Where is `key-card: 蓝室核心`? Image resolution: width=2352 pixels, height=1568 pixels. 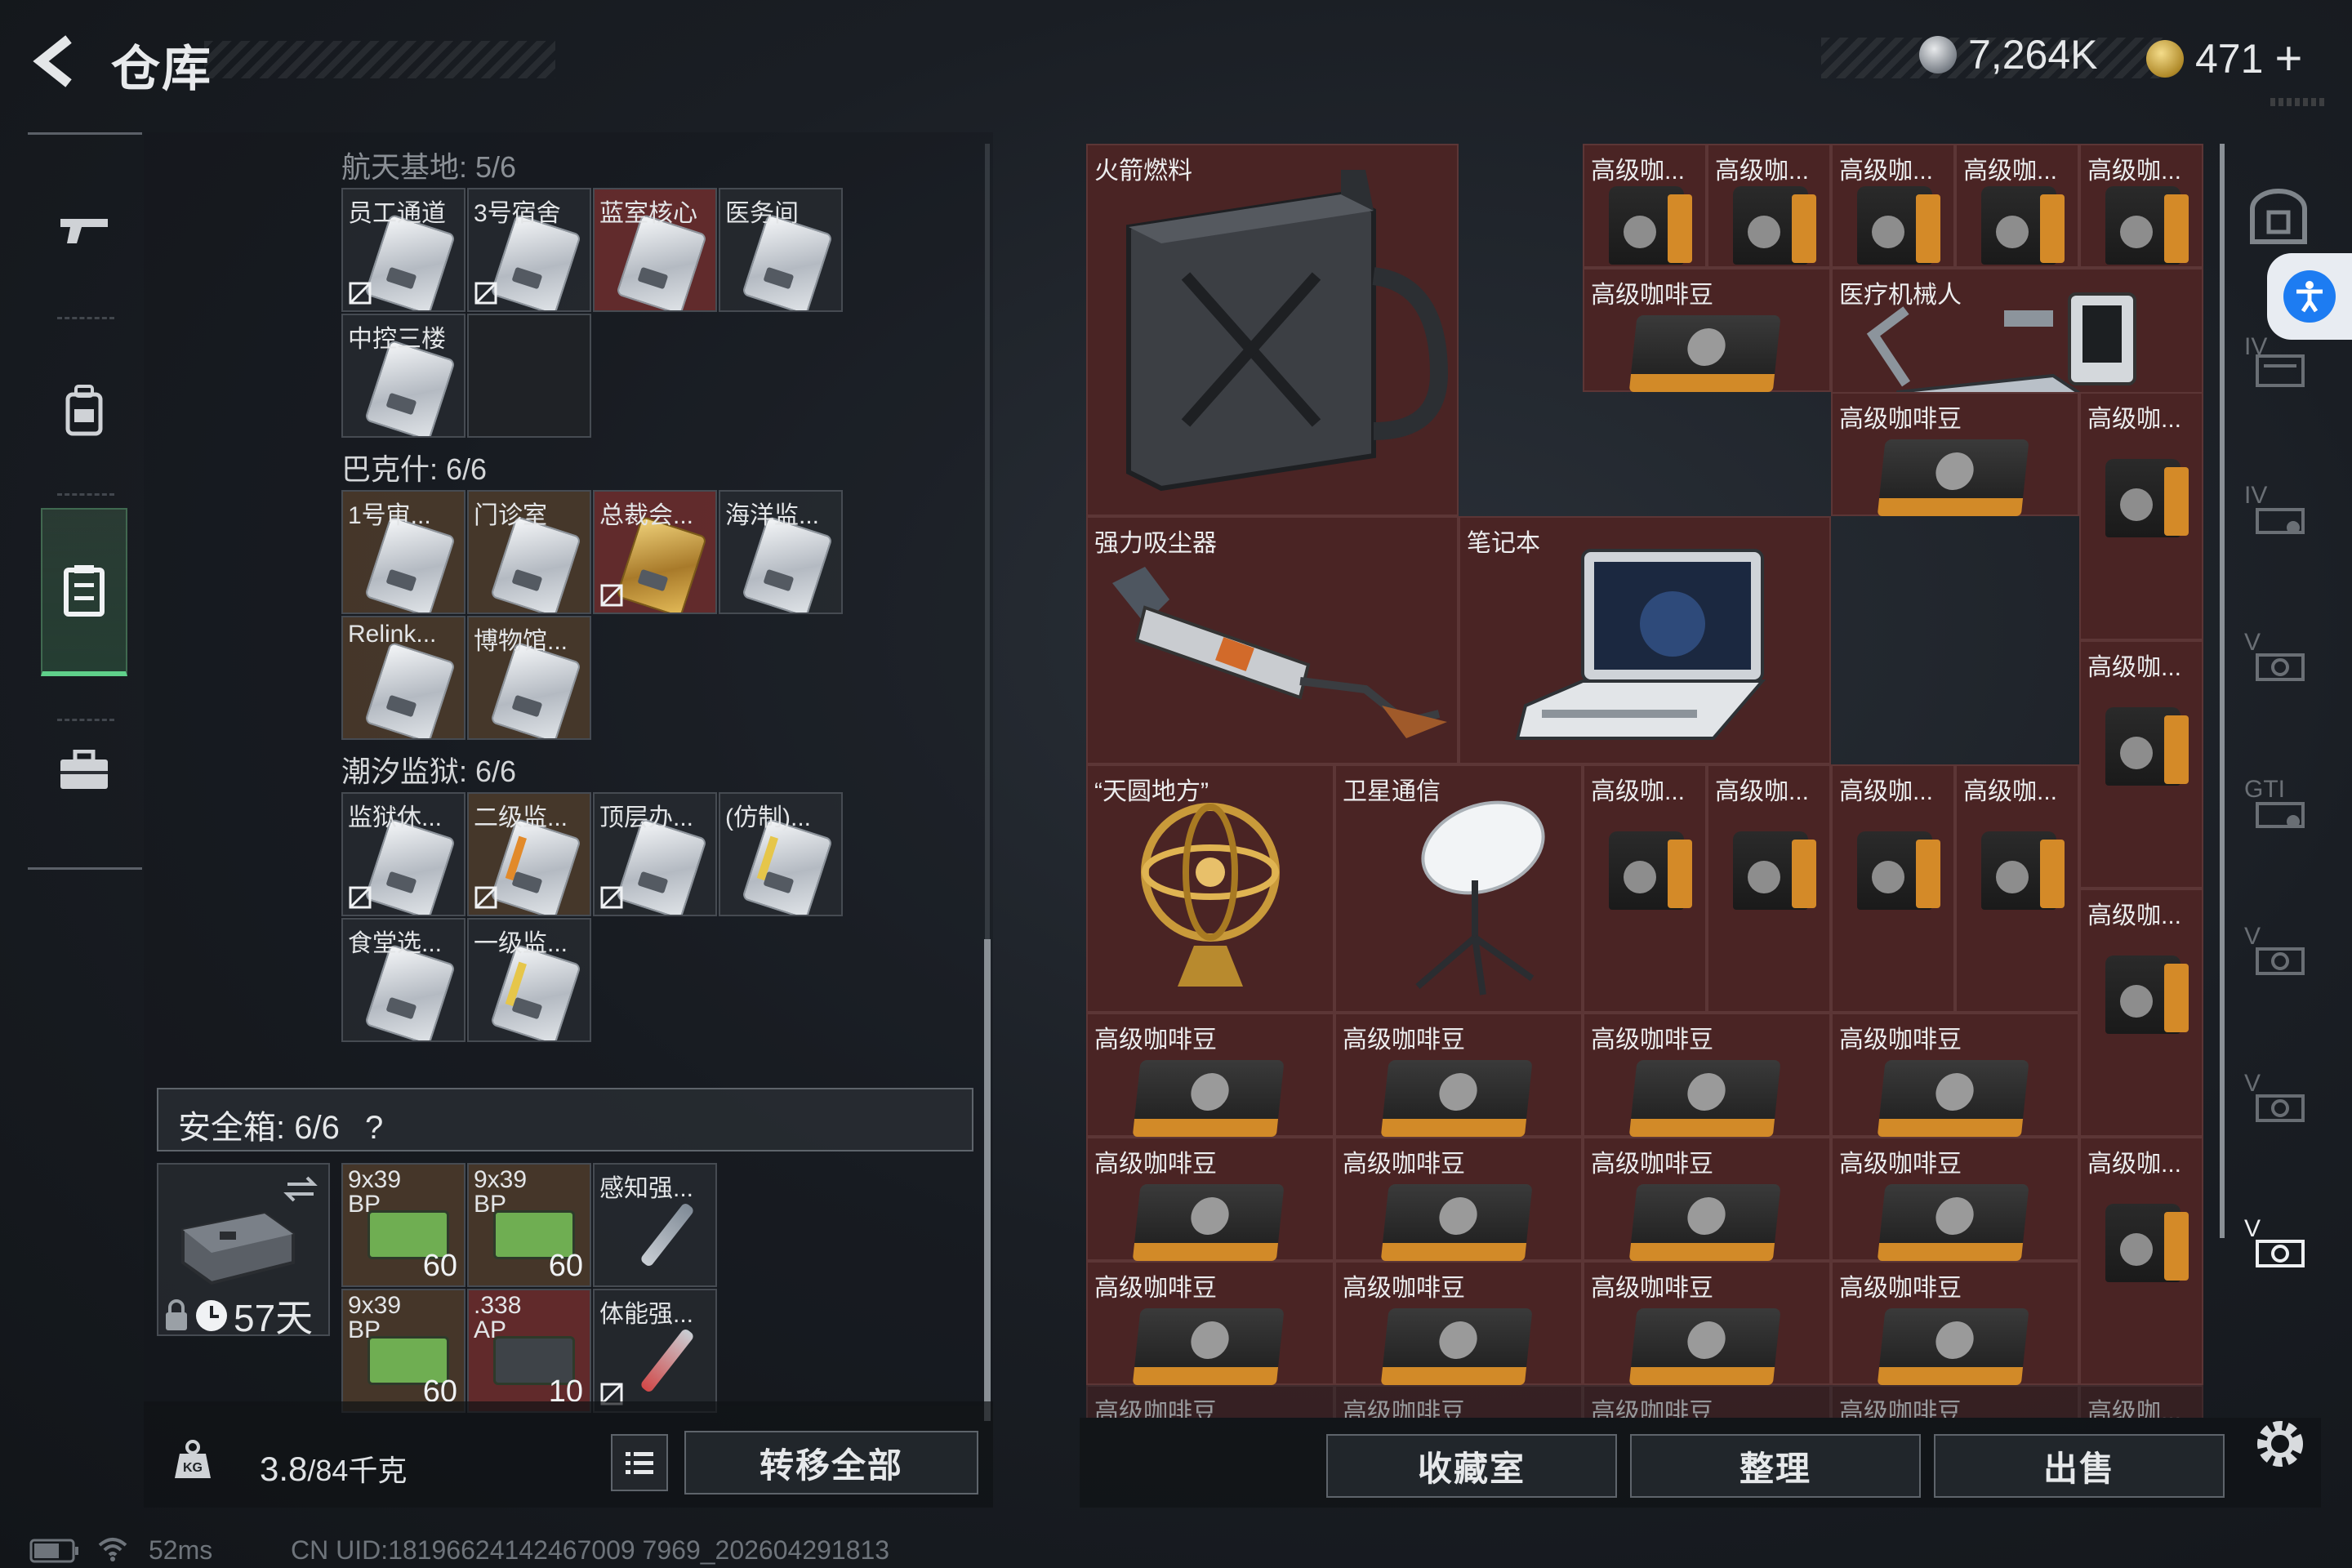 key-card: 蓝室核心 is located at coordinates (655, 250).